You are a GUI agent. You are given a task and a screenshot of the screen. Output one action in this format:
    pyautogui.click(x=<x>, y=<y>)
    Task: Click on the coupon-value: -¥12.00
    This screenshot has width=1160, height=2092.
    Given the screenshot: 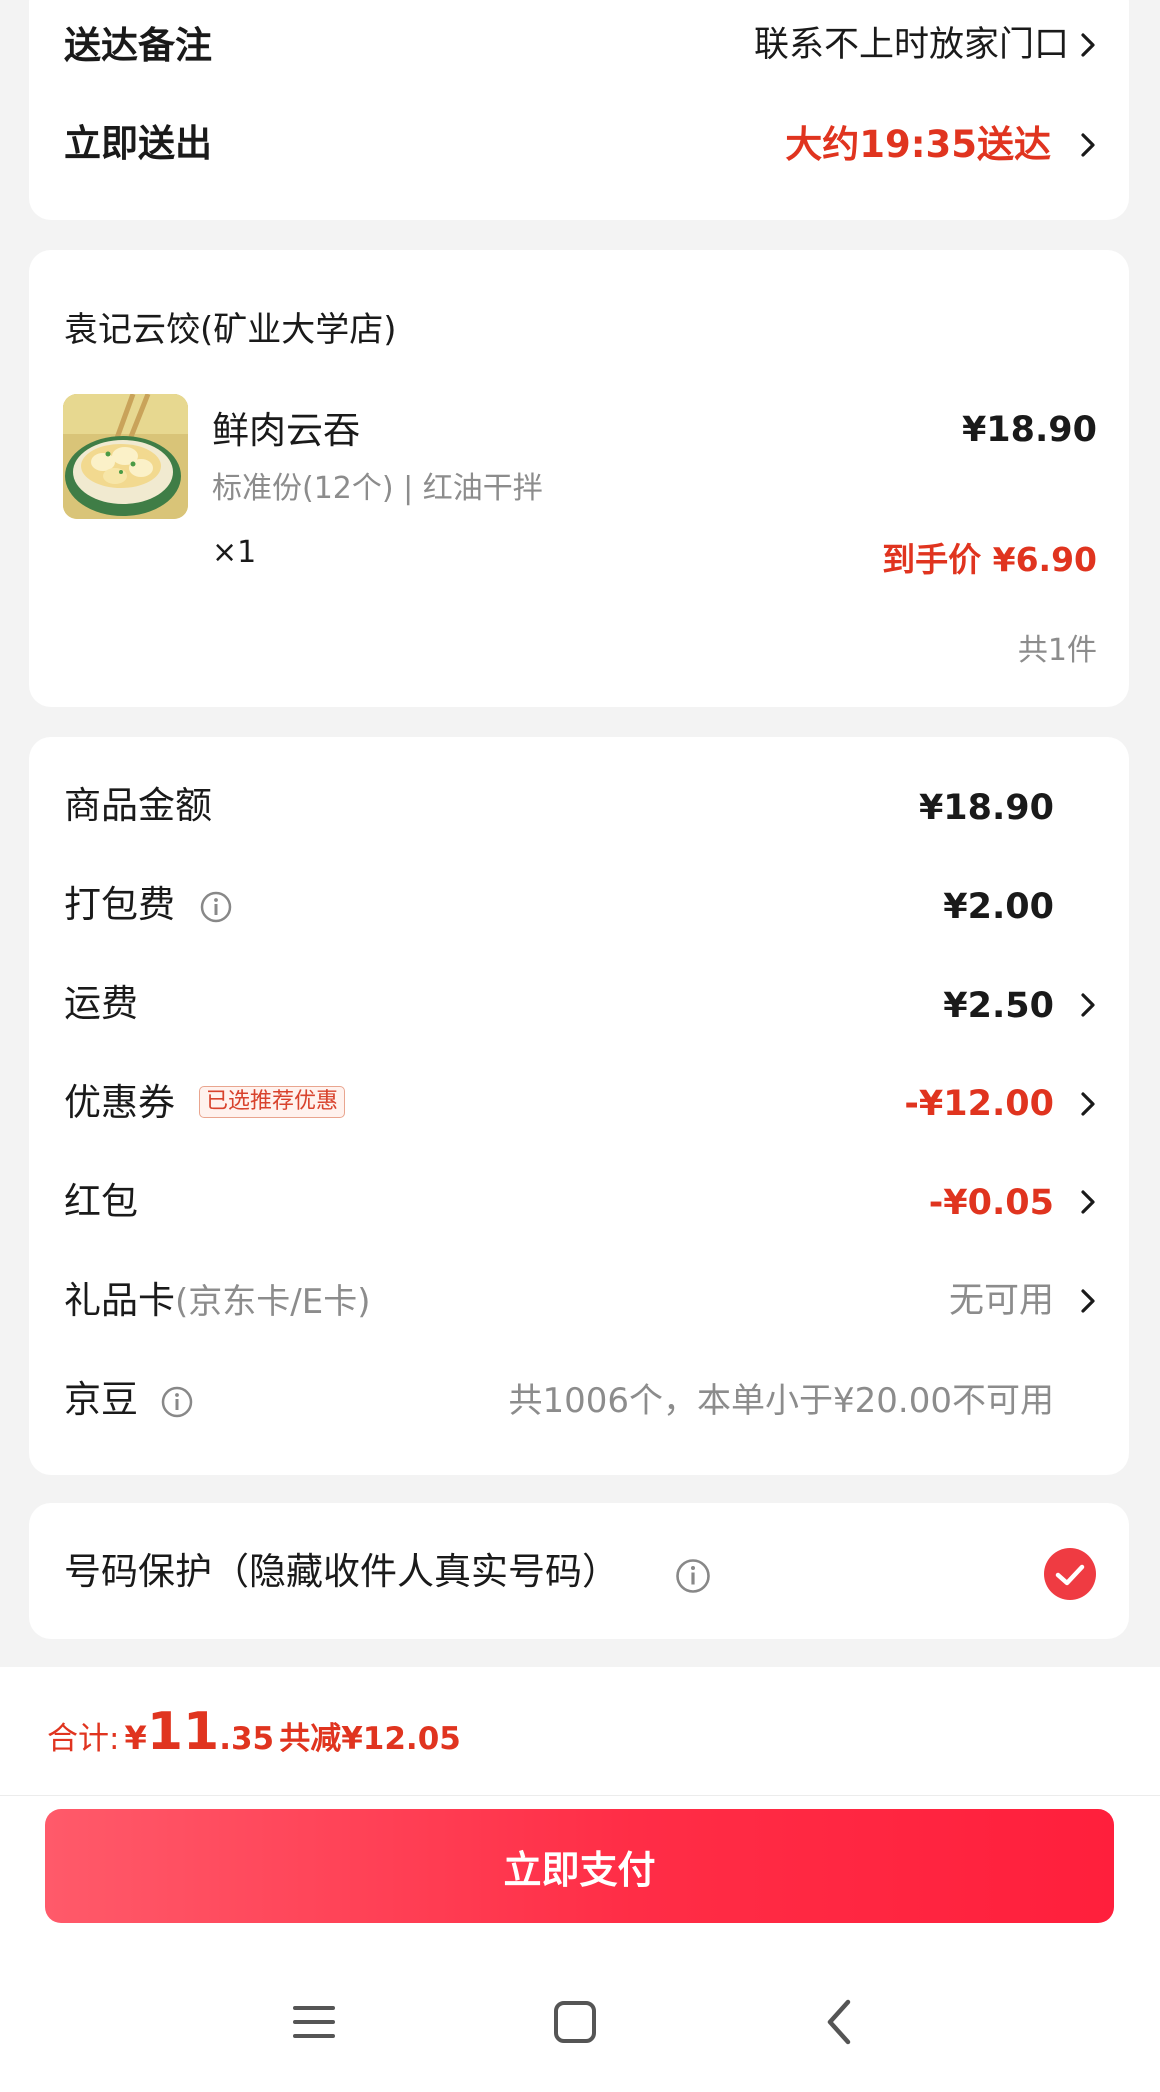 What is the action you would take?
    pyautogui.click(x=979, y=1104)
    